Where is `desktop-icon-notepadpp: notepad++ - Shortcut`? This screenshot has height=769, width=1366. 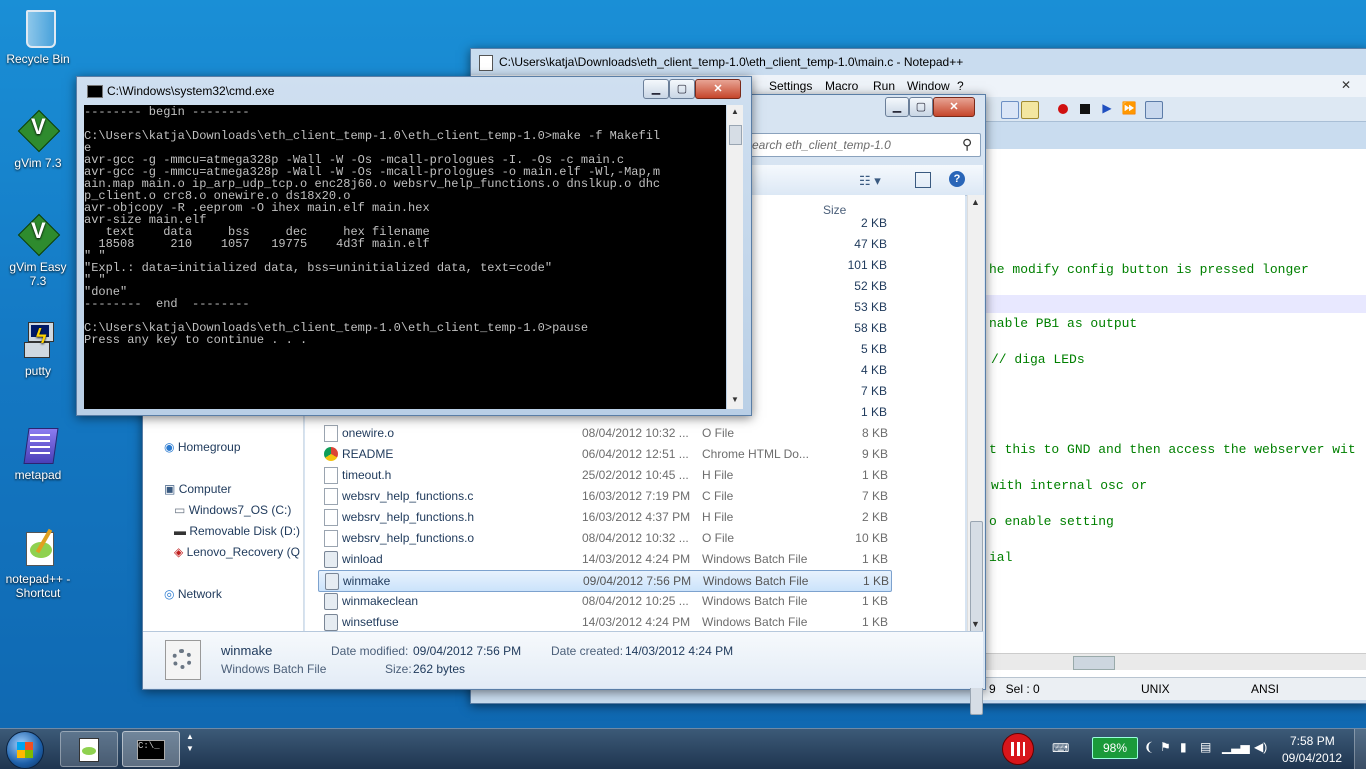
desktop-icon-notepadpp: notepad++ - Shortcut is located at coordinates (38, 564).